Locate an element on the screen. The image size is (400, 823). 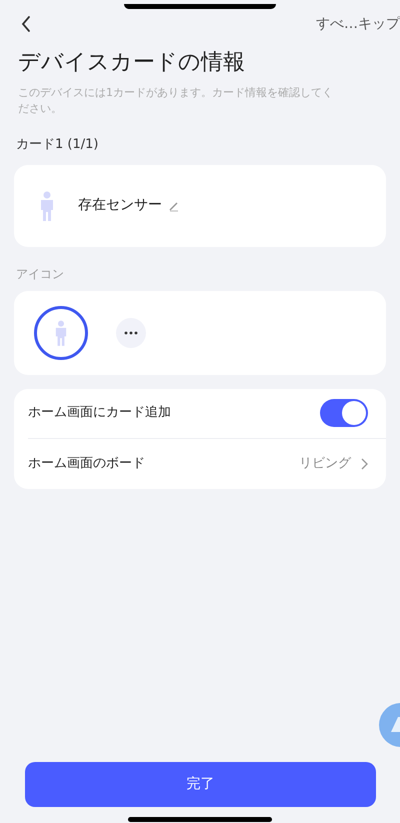
description: このデバイスには1カードがあります。カード情報を確認してください。 is located at coordinates (175, 101).